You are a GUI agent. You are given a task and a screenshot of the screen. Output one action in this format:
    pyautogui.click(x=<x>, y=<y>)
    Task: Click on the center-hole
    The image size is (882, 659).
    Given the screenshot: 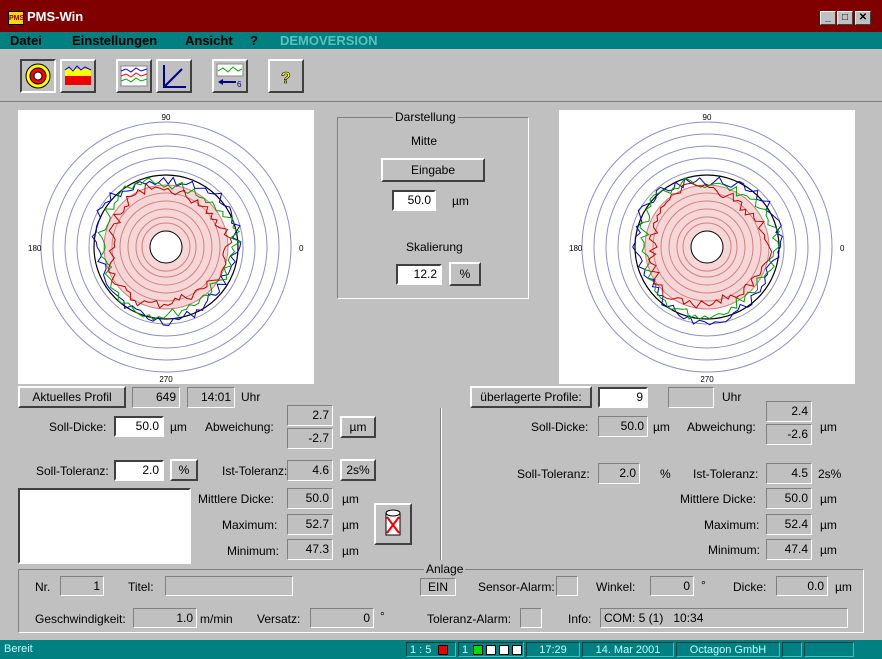 What is the action you would take?
    pyautogui.click(x=707, y=247)
    